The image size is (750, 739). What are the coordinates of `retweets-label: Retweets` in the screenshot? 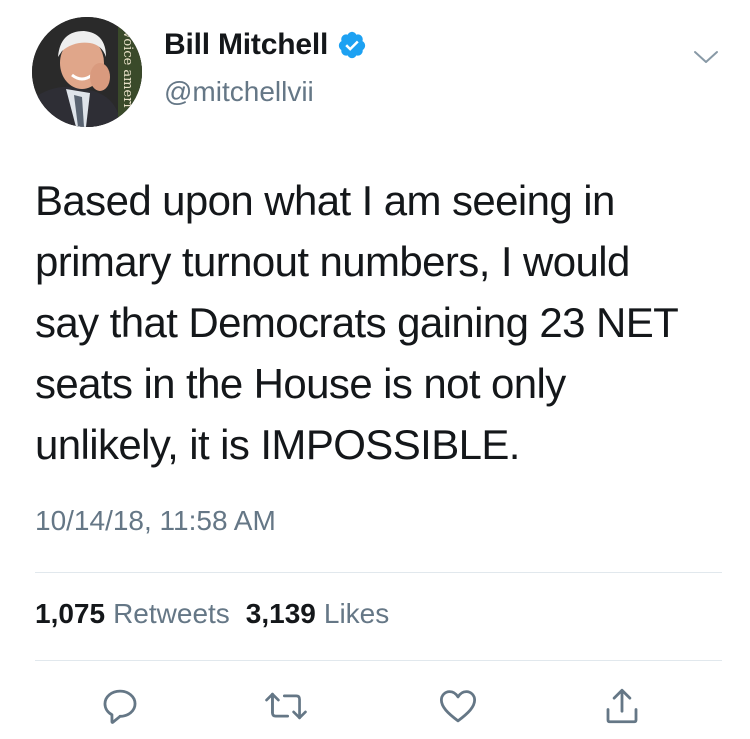 It's located at (171, 614).